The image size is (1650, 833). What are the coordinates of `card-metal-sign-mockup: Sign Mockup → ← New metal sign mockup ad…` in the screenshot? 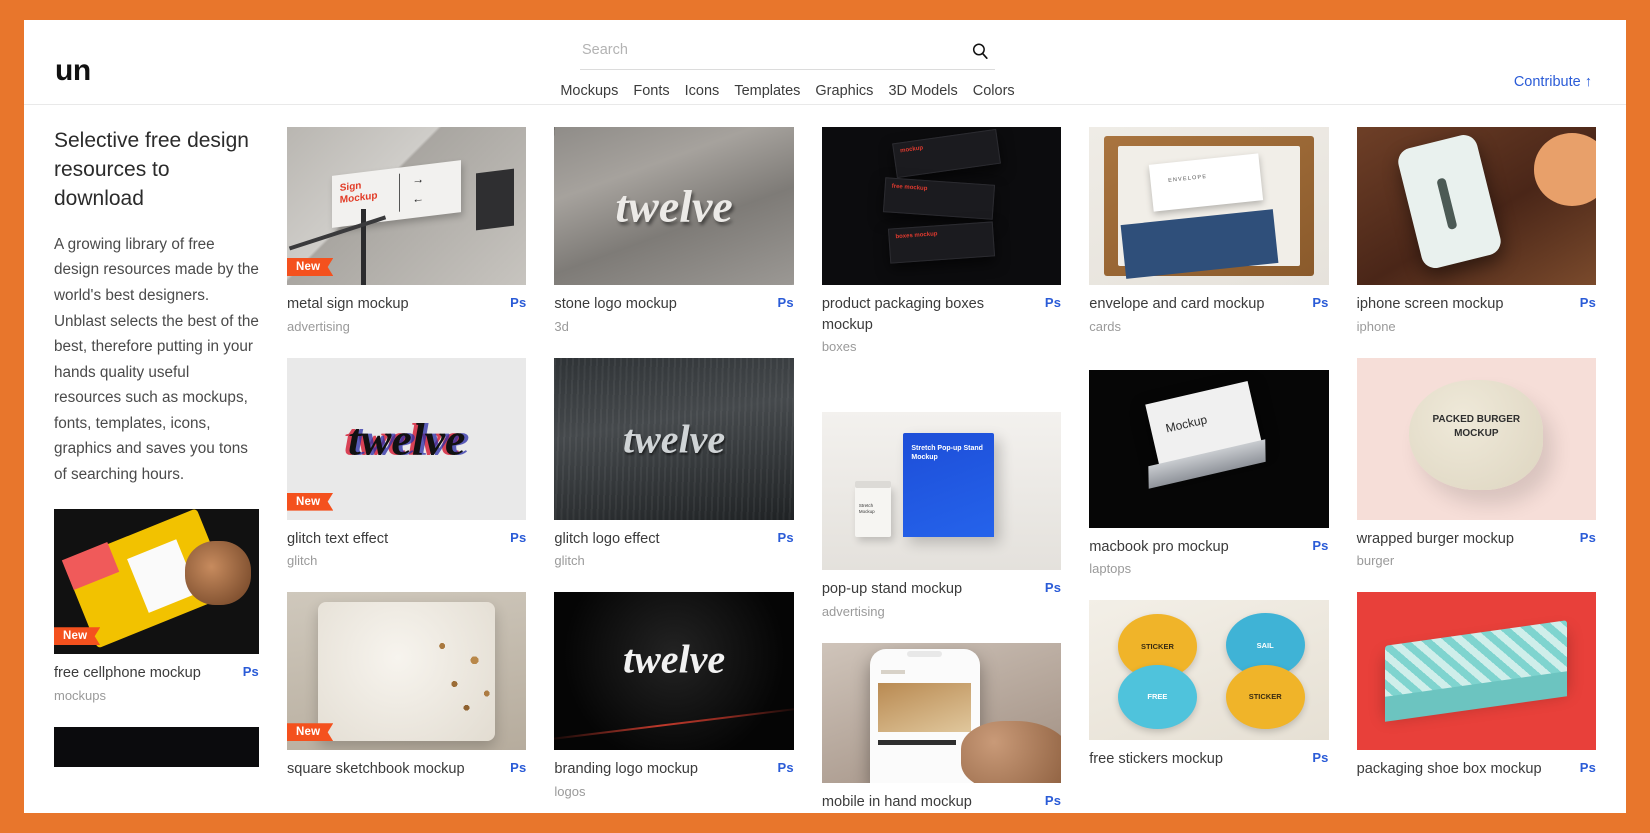 It's located at (407, 231).